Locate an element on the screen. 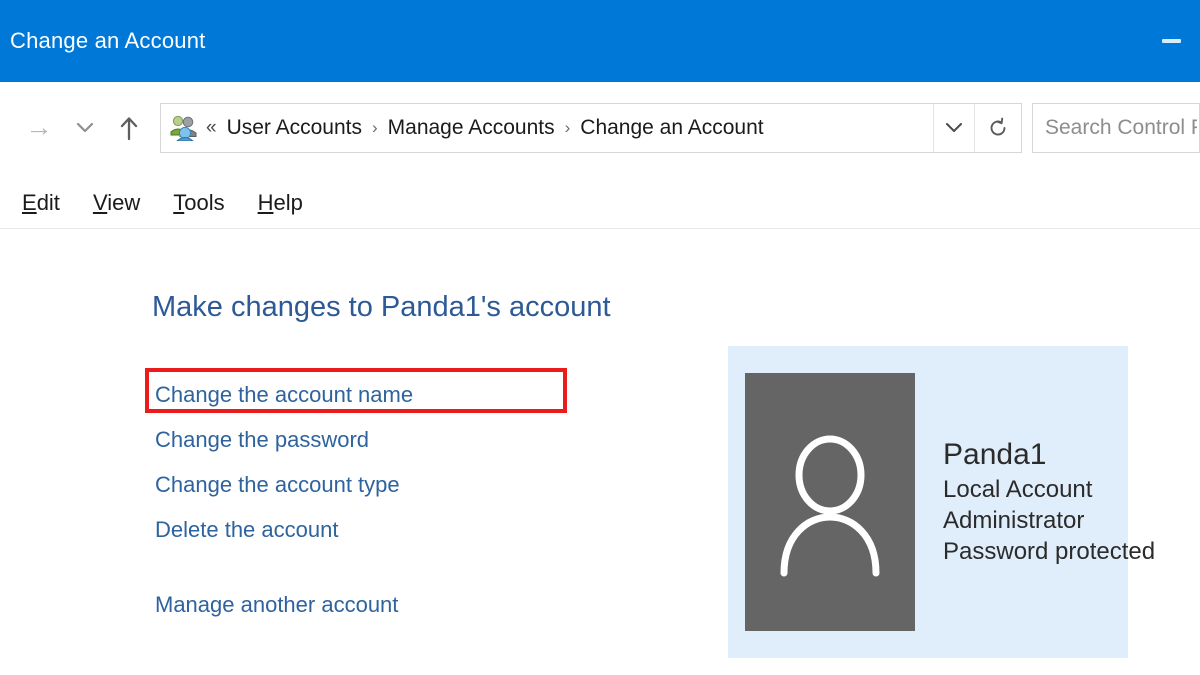 The image size is (1200, 675). minimize-icon is located at coordinates (1171, 41).